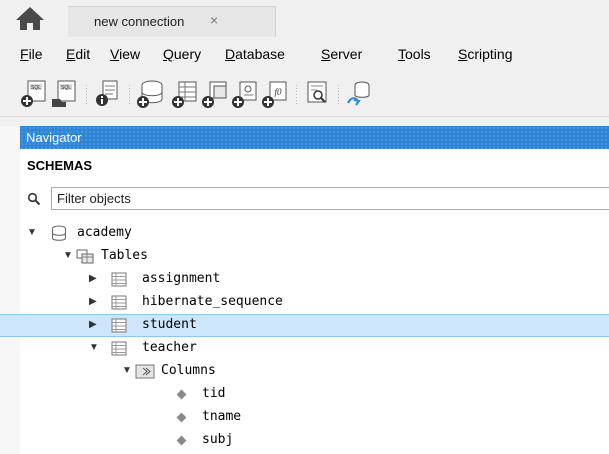 This screenshot has width=609, height=454. I want to click on new-sql-tab-icon: SQL, so click(34, 94).